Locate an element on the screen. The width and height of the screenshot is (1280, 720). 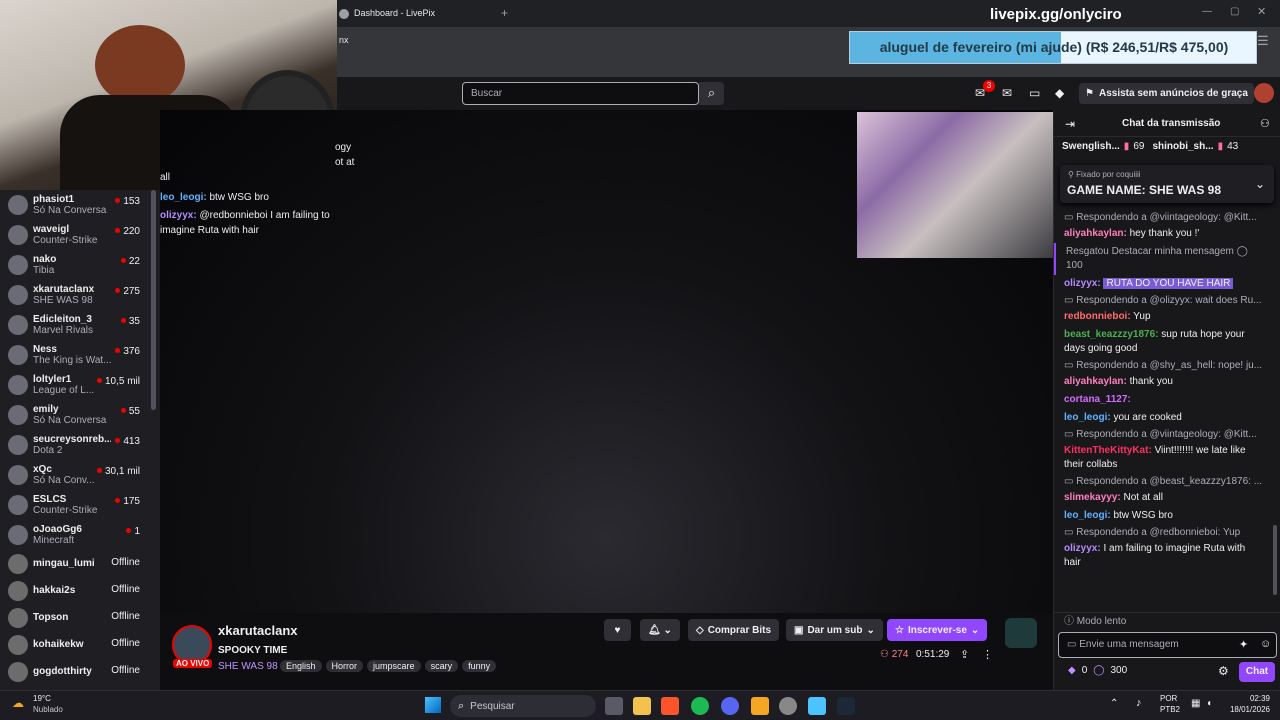
chat-message: slimekayyy: Not at all is located at coordinates (1164, 498).